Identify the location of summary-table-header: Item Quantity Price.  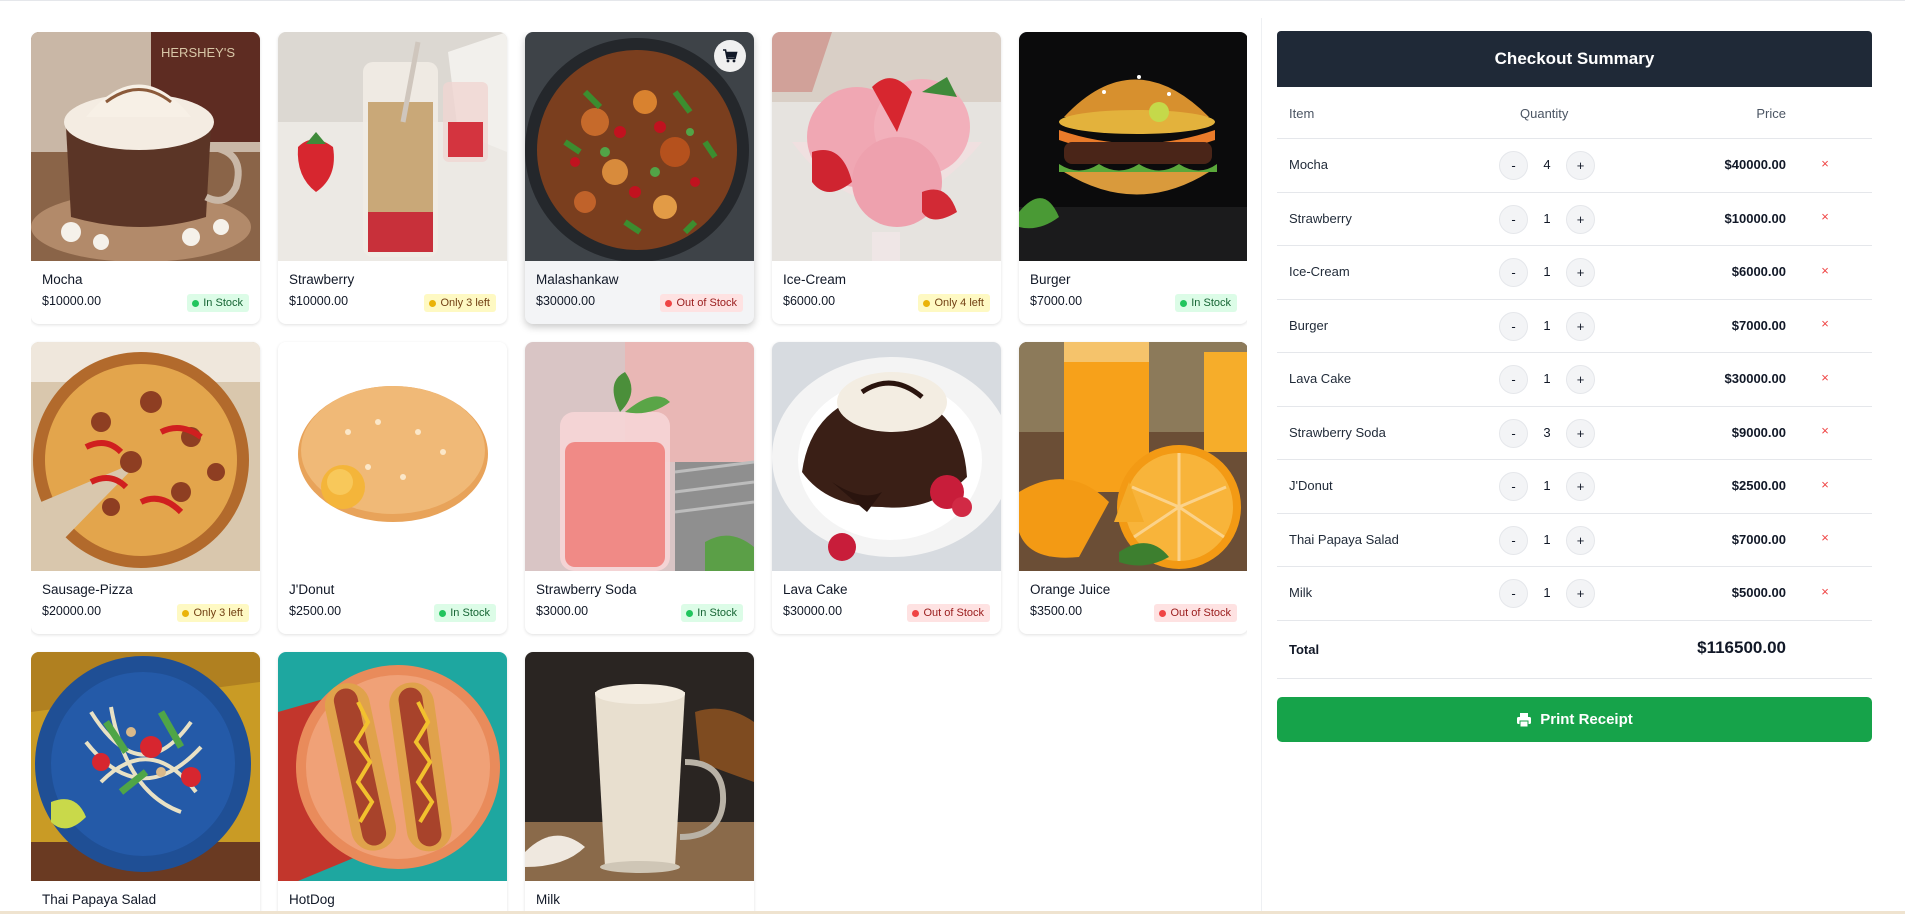
(1574, 113).